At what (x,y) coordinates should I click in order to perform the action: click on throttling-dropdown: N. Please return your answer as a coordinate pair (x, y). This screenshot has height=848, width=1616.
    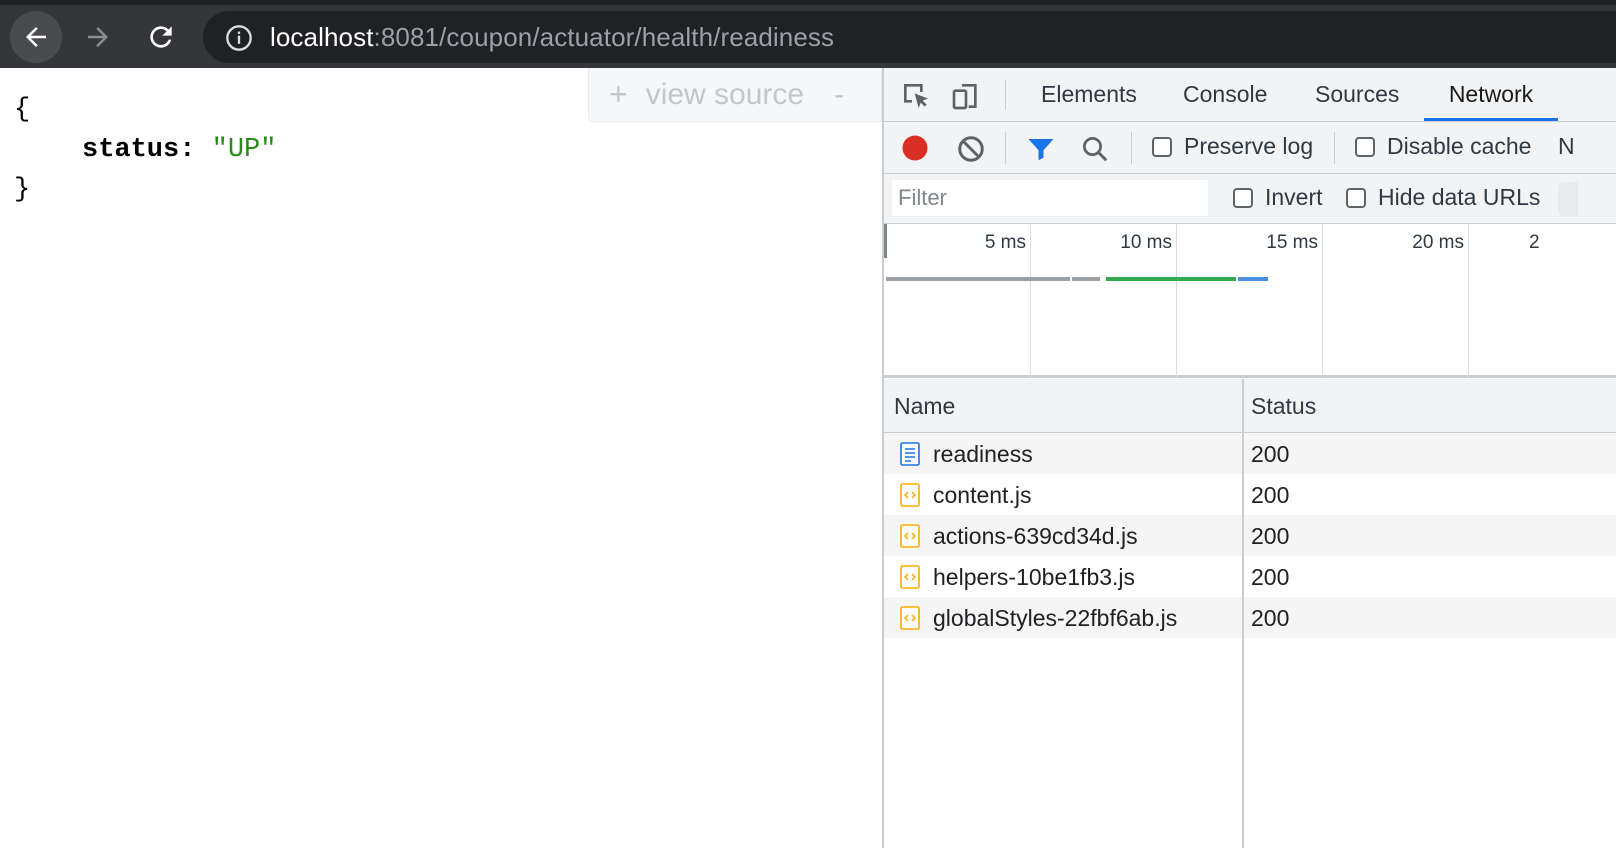
    Looking at the image, I should click on (1566, 146).